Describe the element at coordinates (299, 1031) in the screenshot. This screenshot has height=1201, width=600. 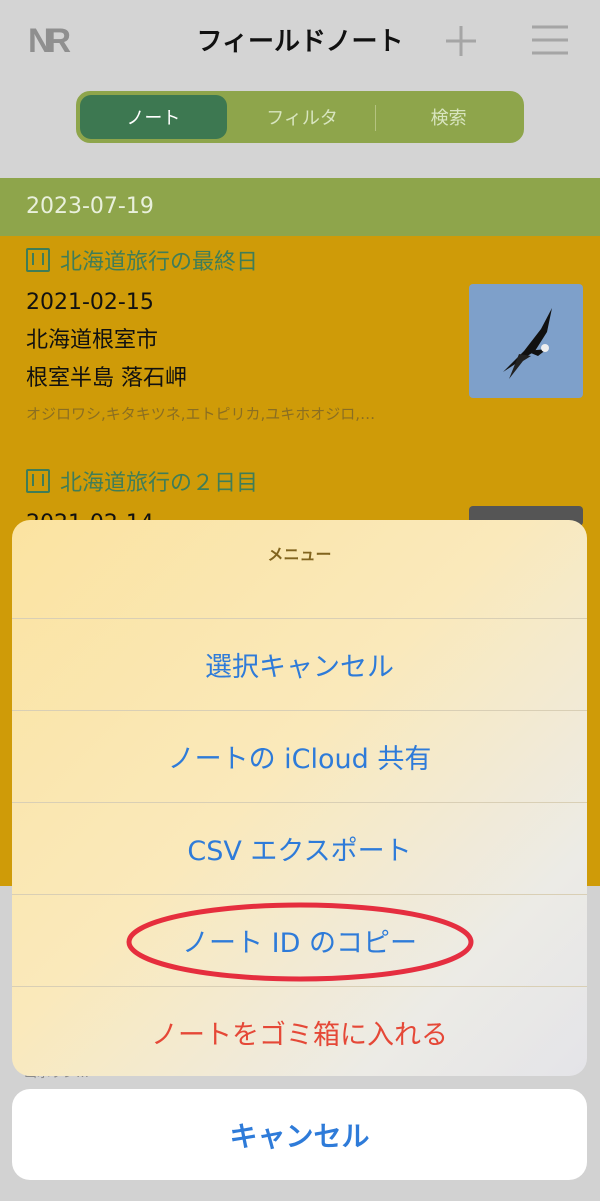
I see `move-to-trash-action: ノートをゴミ箱に入れる` at that location.